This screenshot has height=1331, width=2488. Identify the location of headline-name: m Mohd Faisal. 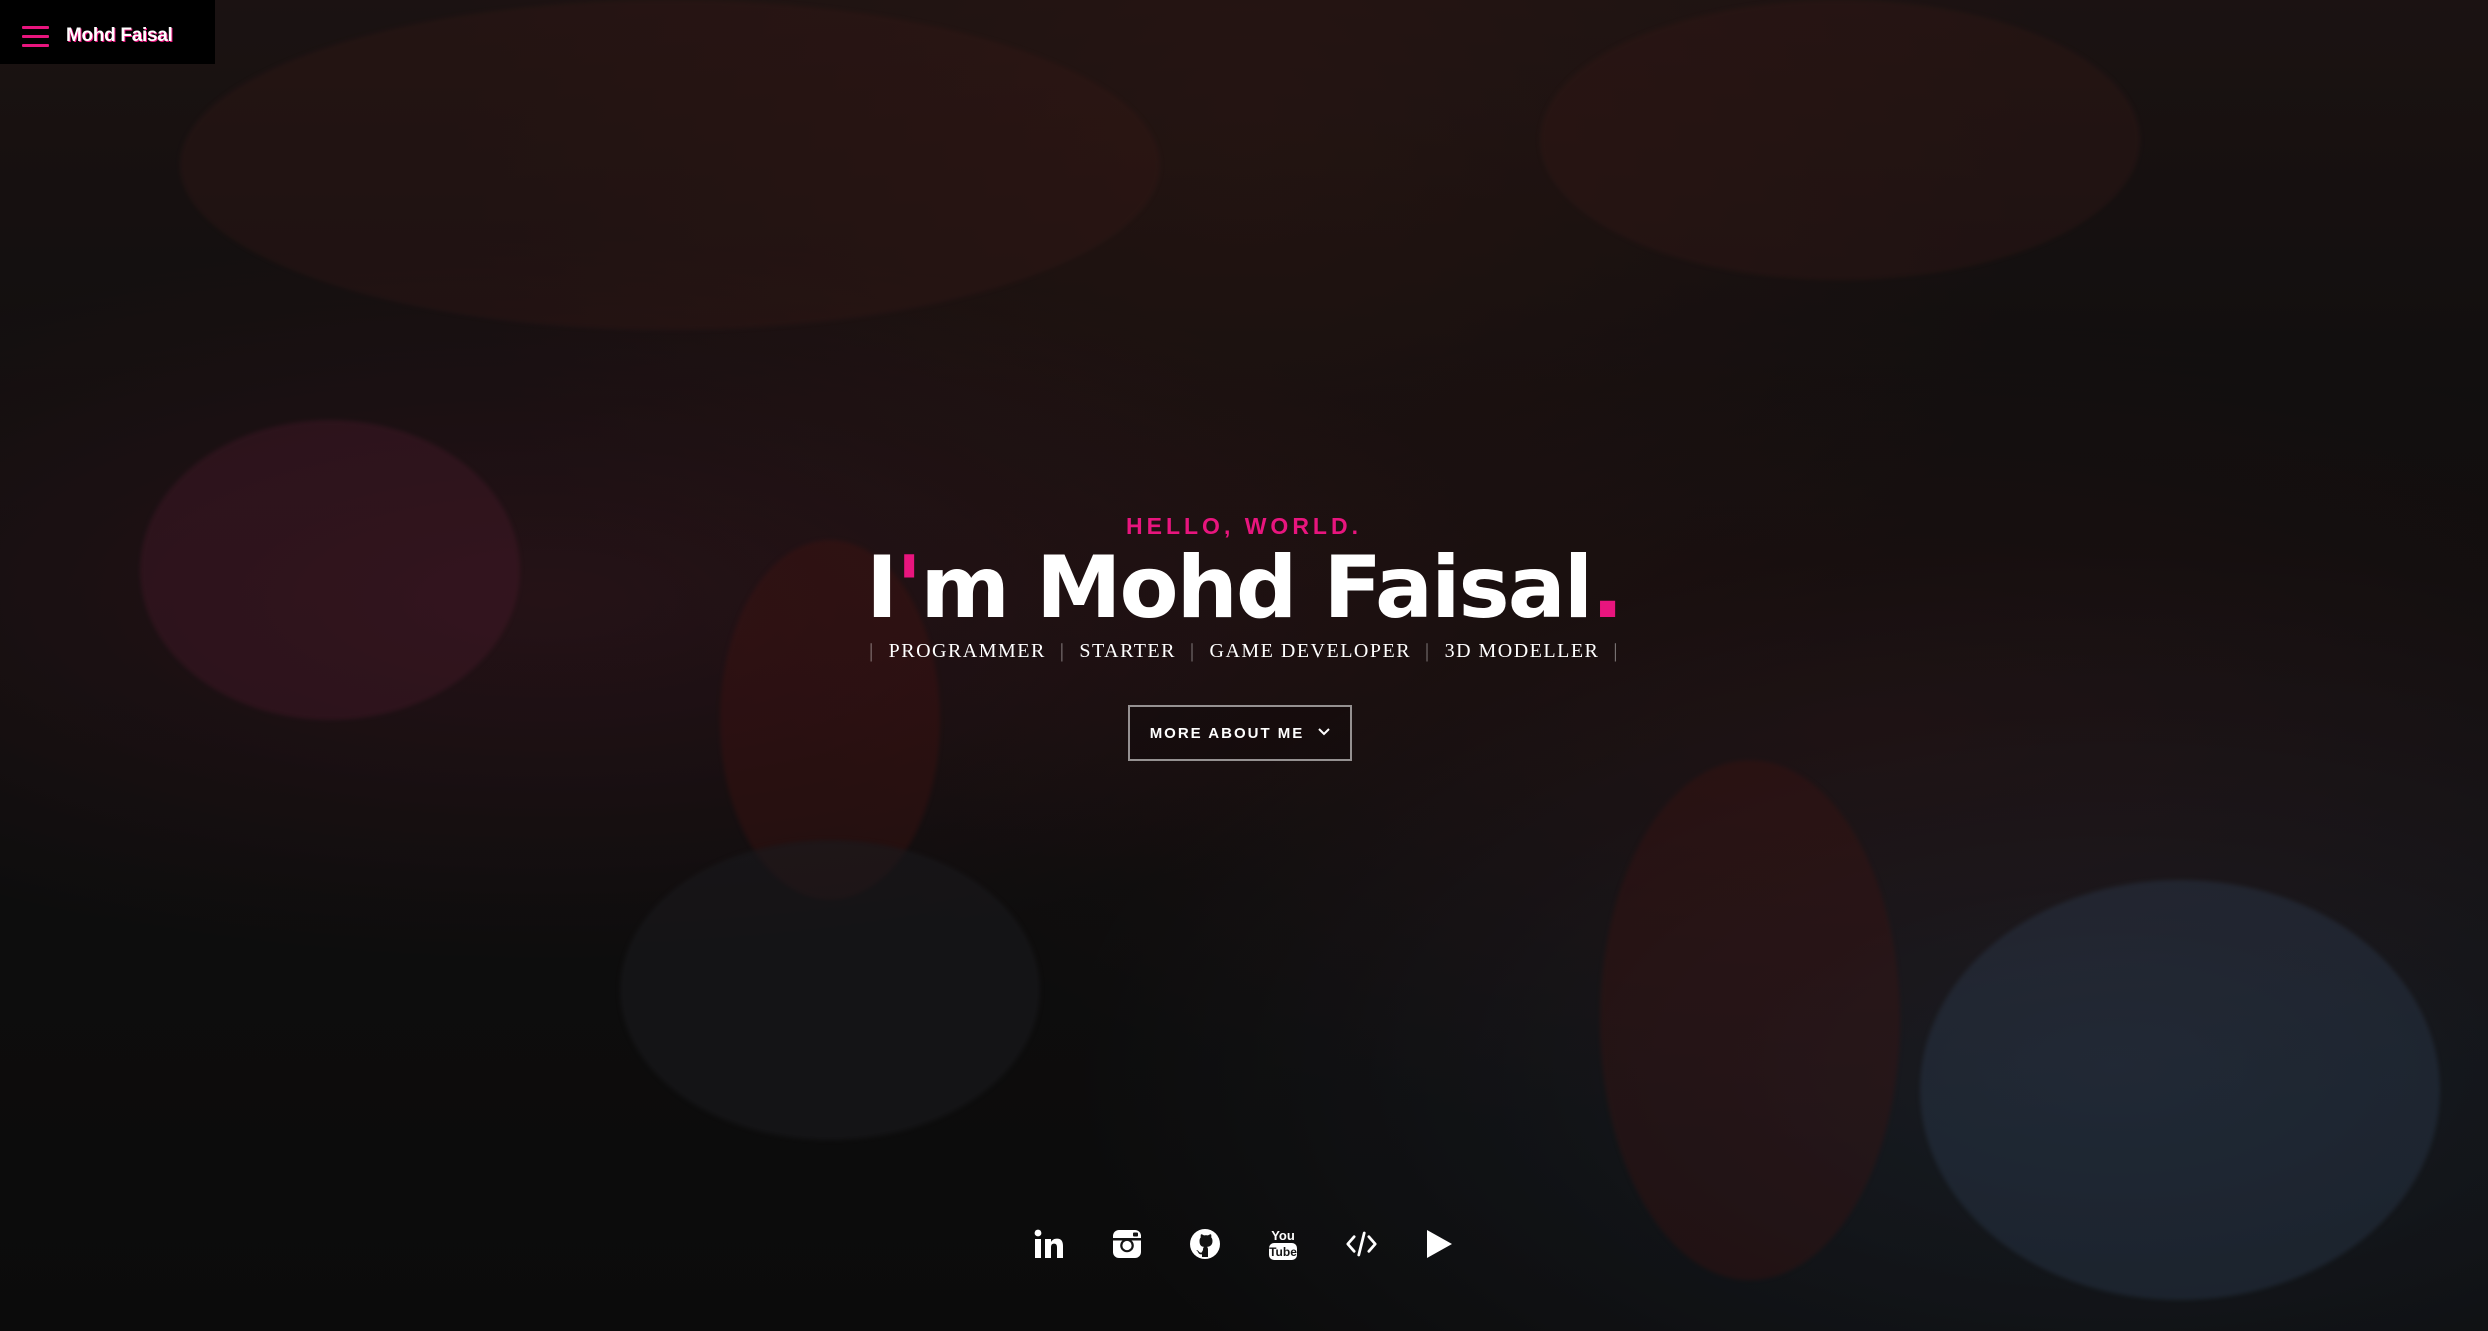
(1256, 588).